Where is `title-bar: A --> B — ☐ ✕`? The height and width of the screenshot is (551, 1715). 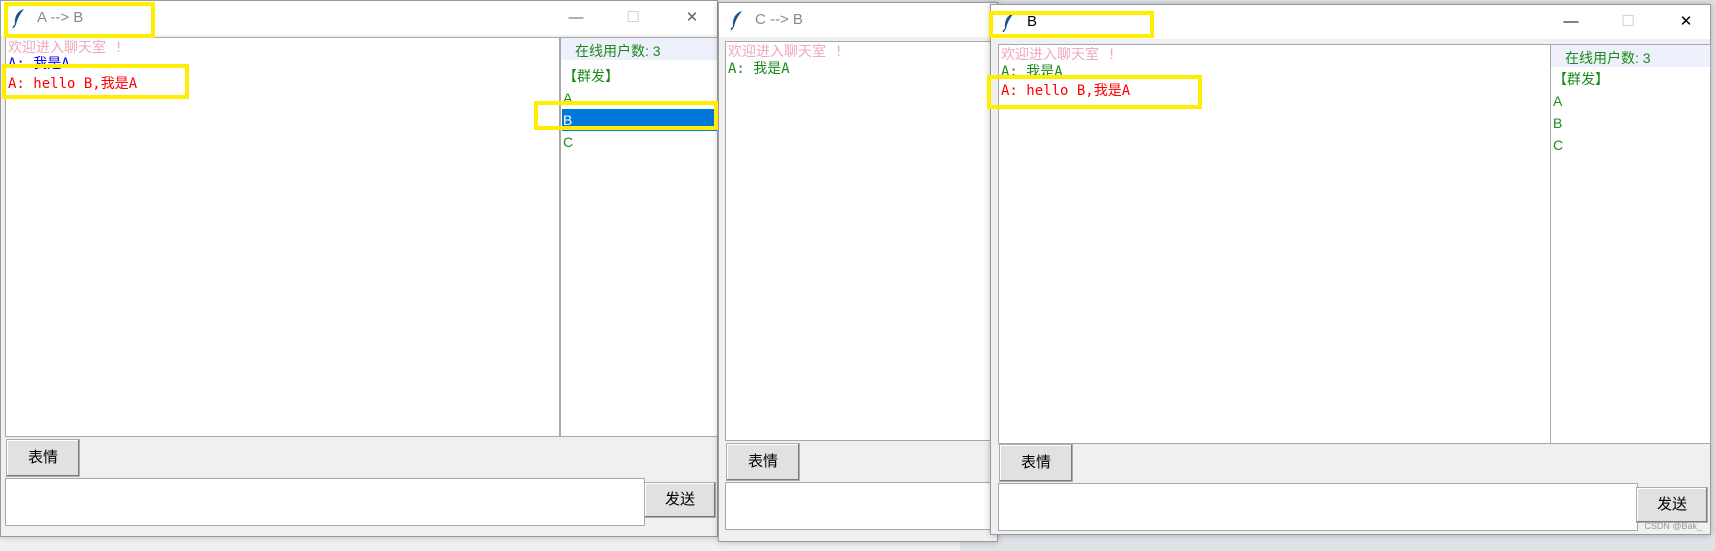 title-bar: A --> B — ☐ ✕ is located at coordinates (359, 18).